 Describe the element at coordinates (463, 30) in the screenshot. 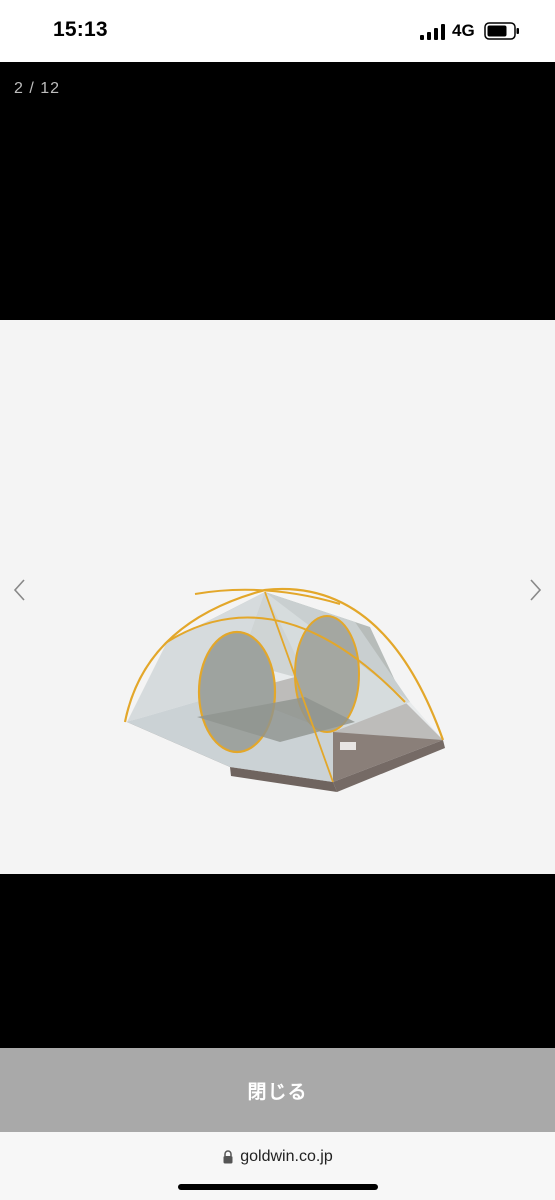

I see `network-label: 4G` at that location.